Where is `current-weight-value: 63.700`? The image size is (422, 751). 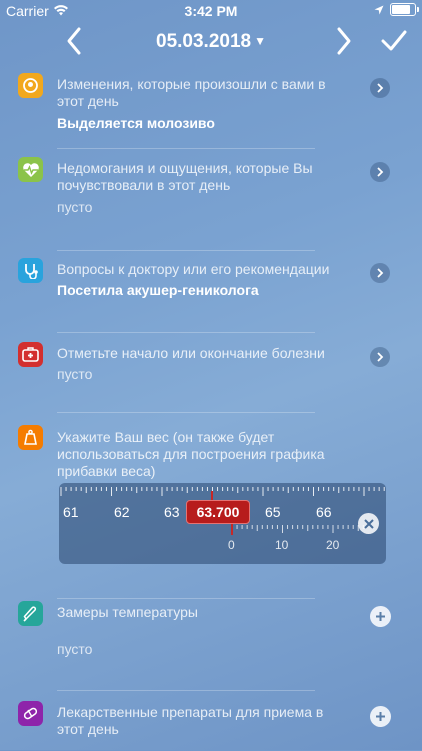
current-weight-value: 63.700 is located at coordinates (218, 512).